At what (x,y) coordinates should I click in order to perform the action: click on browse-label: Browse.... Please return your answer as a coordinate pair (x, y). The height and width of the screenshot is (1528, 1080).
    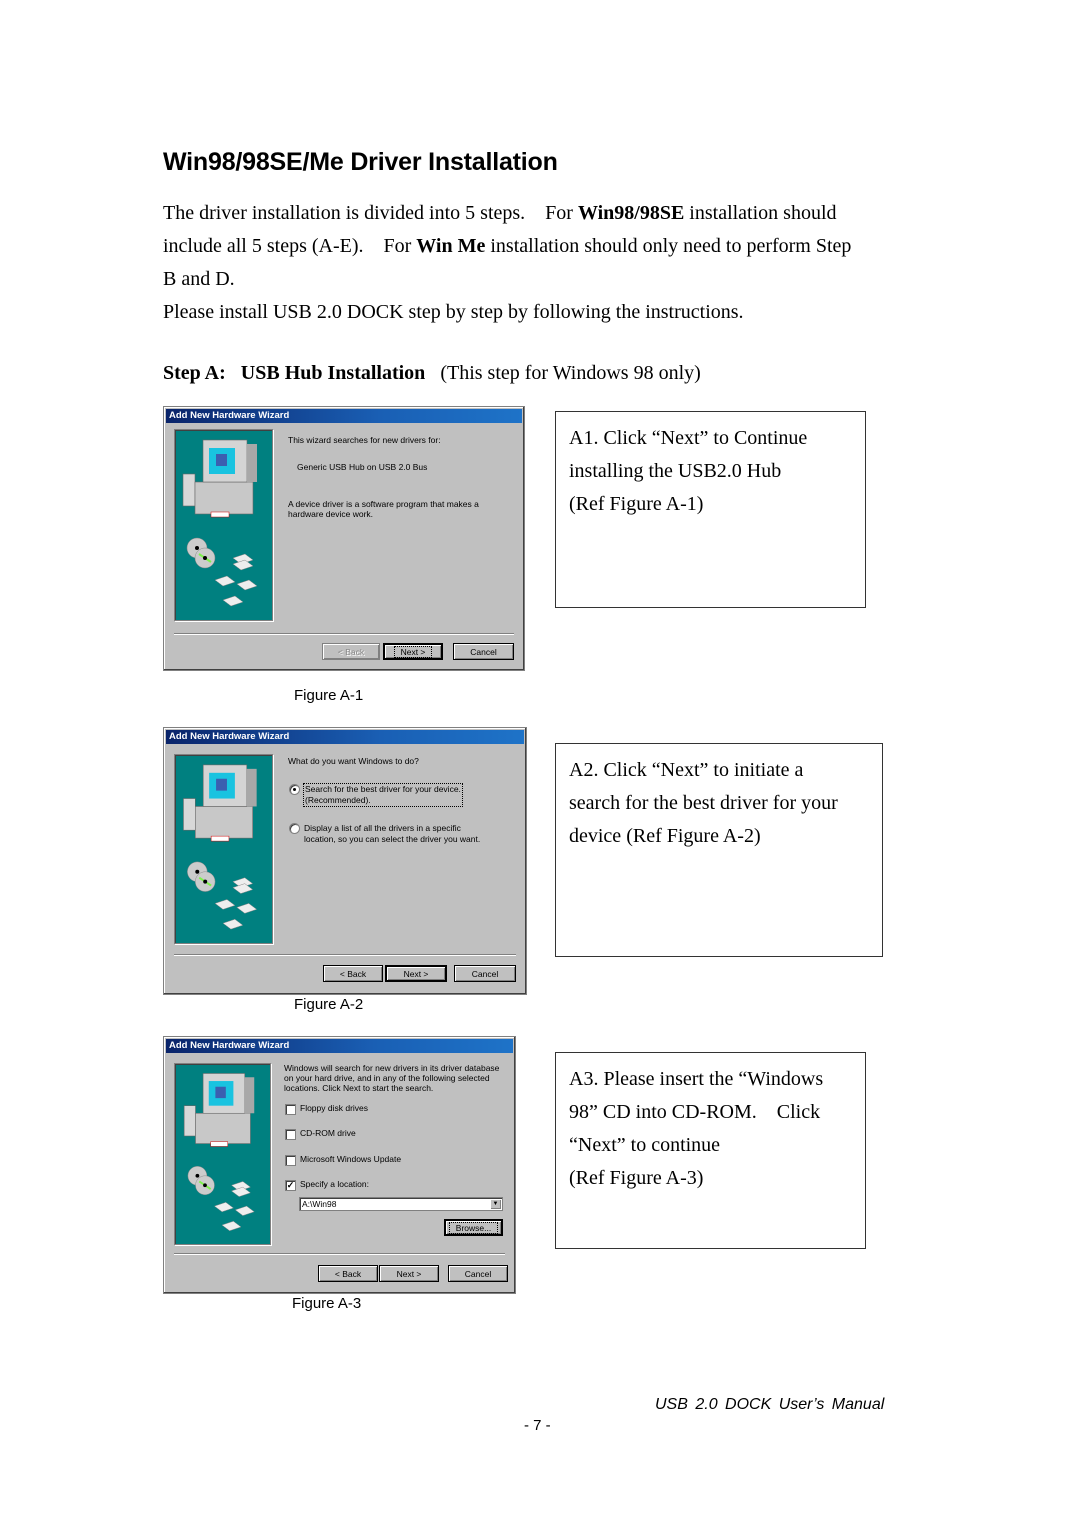
    Looking at the image, I should click on (473, 1228).